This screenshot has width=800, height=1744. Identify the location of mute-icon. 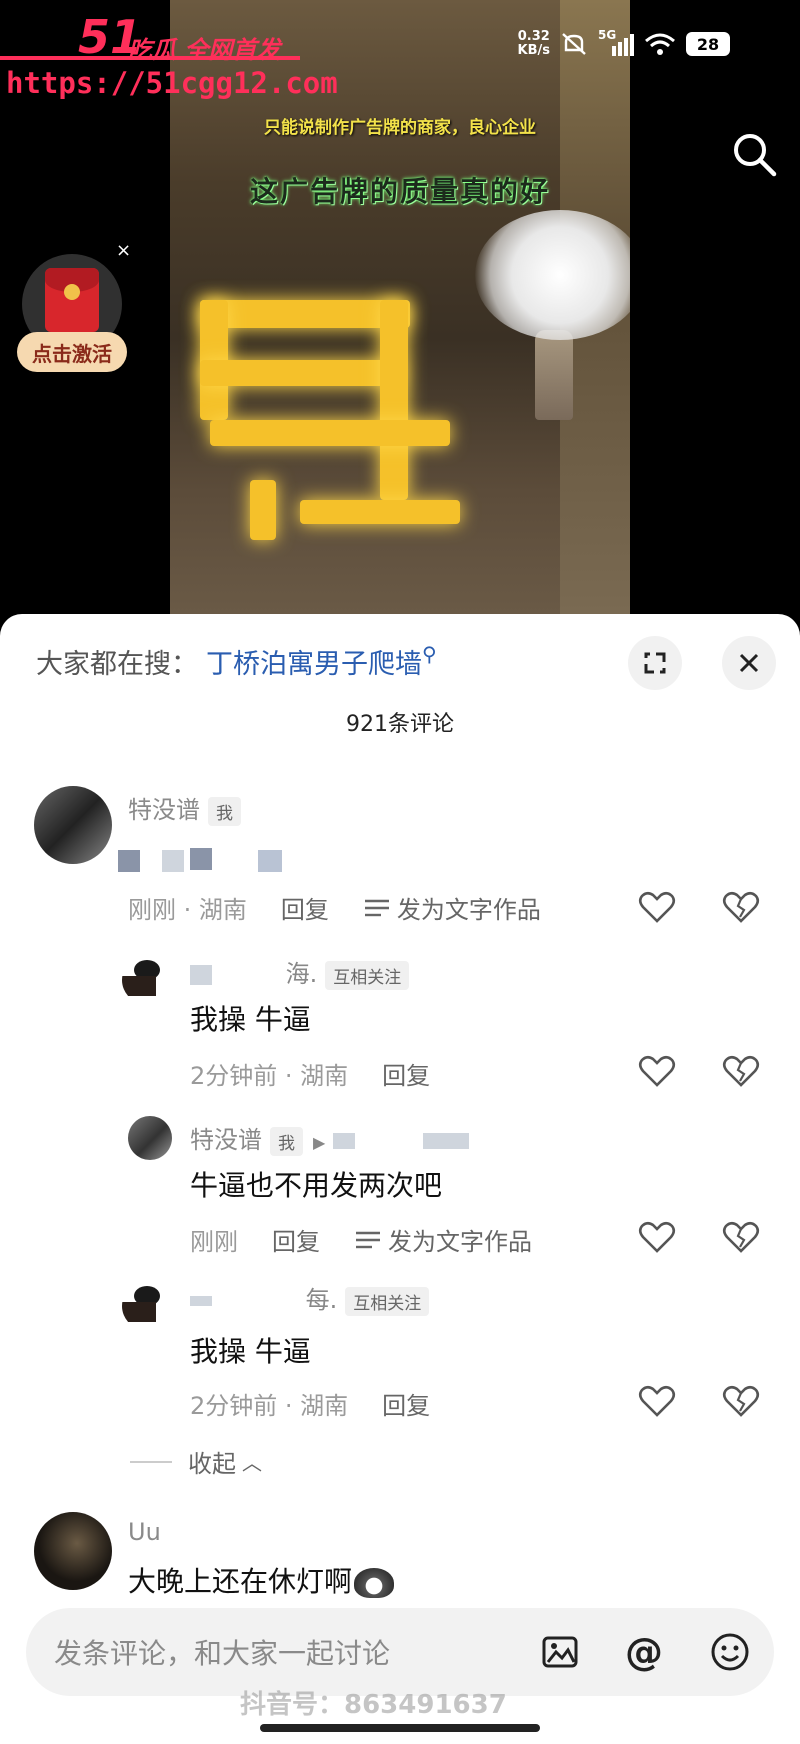
(574, 44).